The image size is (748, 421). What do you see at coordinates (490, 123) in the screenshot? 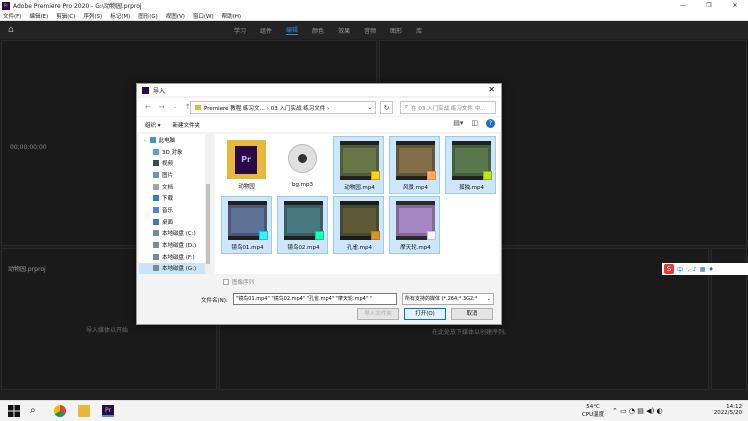
I see `help-icon: ?` at bounding box center [490, 123].